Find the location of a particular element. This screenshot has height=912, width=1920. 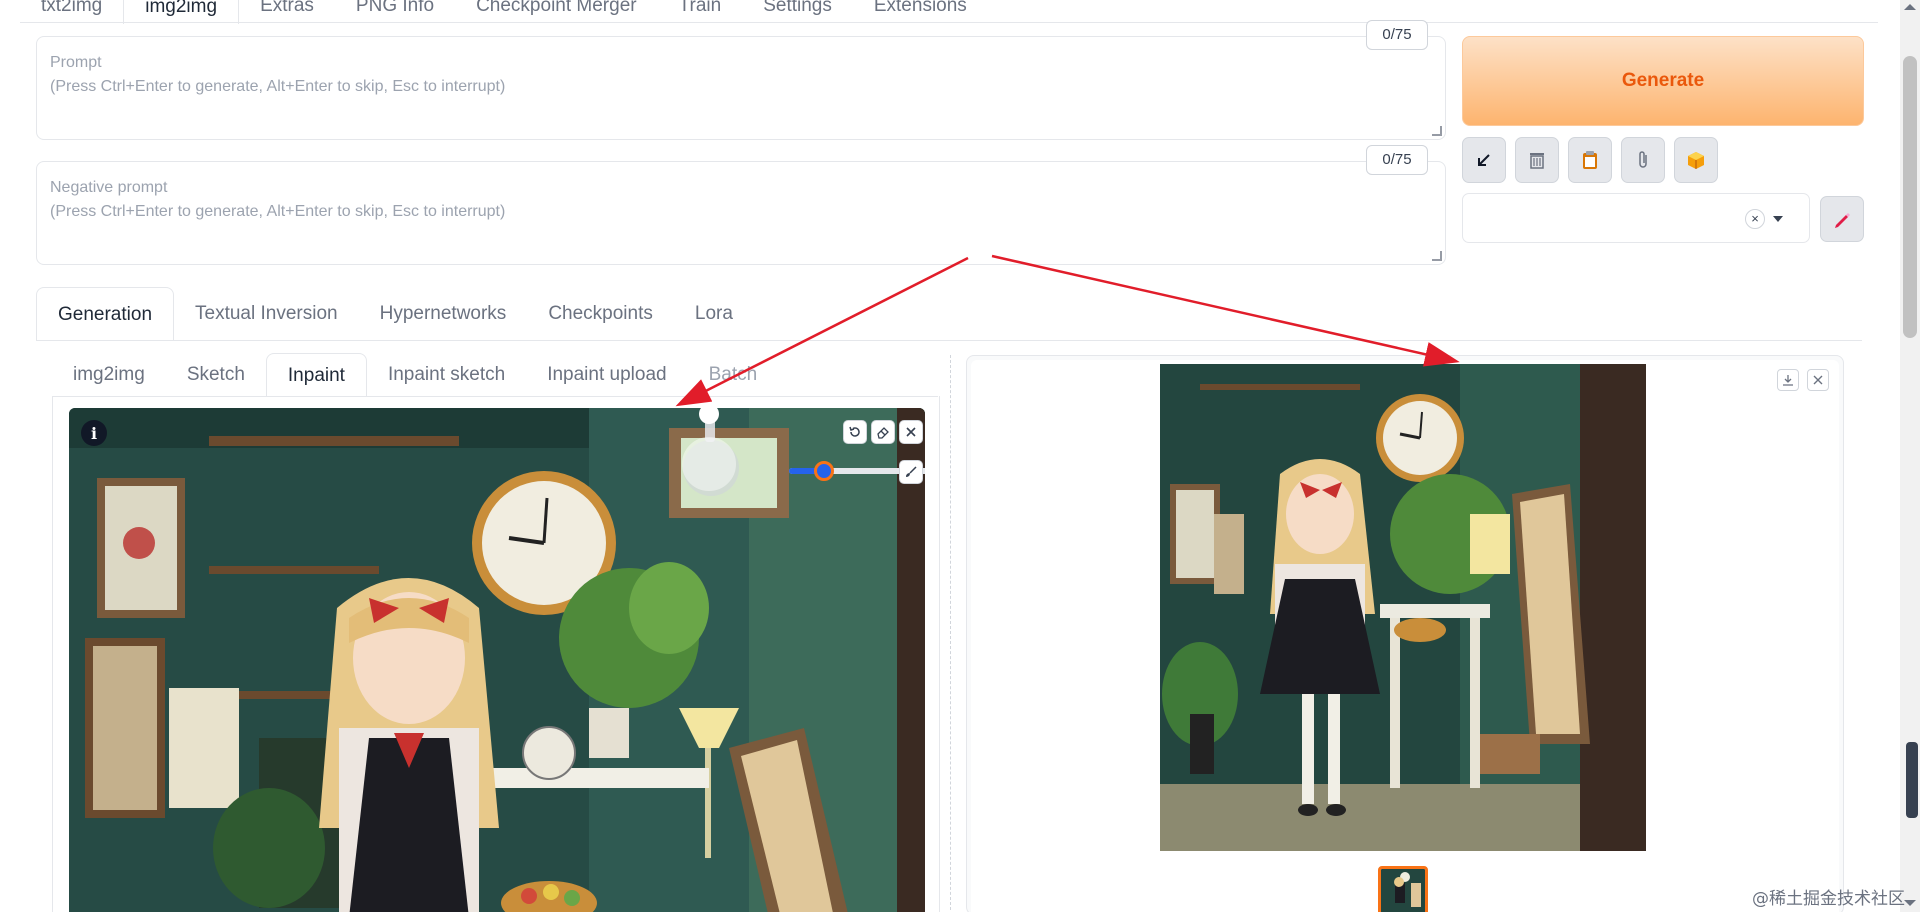

undo-icon is located at coordinates (854, 431).